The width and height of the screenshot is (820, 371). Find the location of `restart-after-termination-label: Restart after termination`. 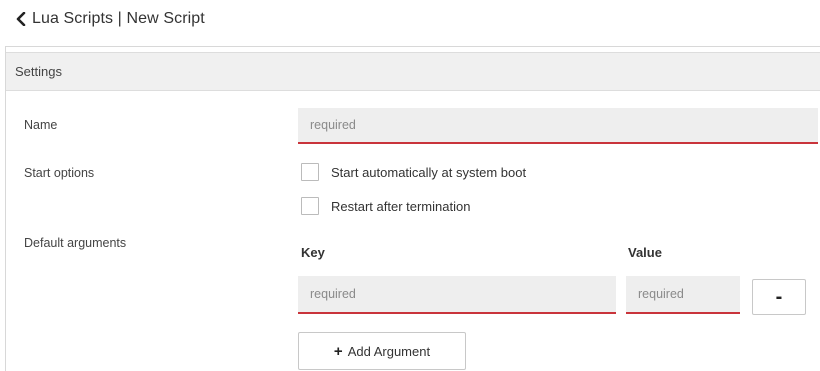

restart-after-termination-label: Restart after termination is located at coordinates (401, 206).